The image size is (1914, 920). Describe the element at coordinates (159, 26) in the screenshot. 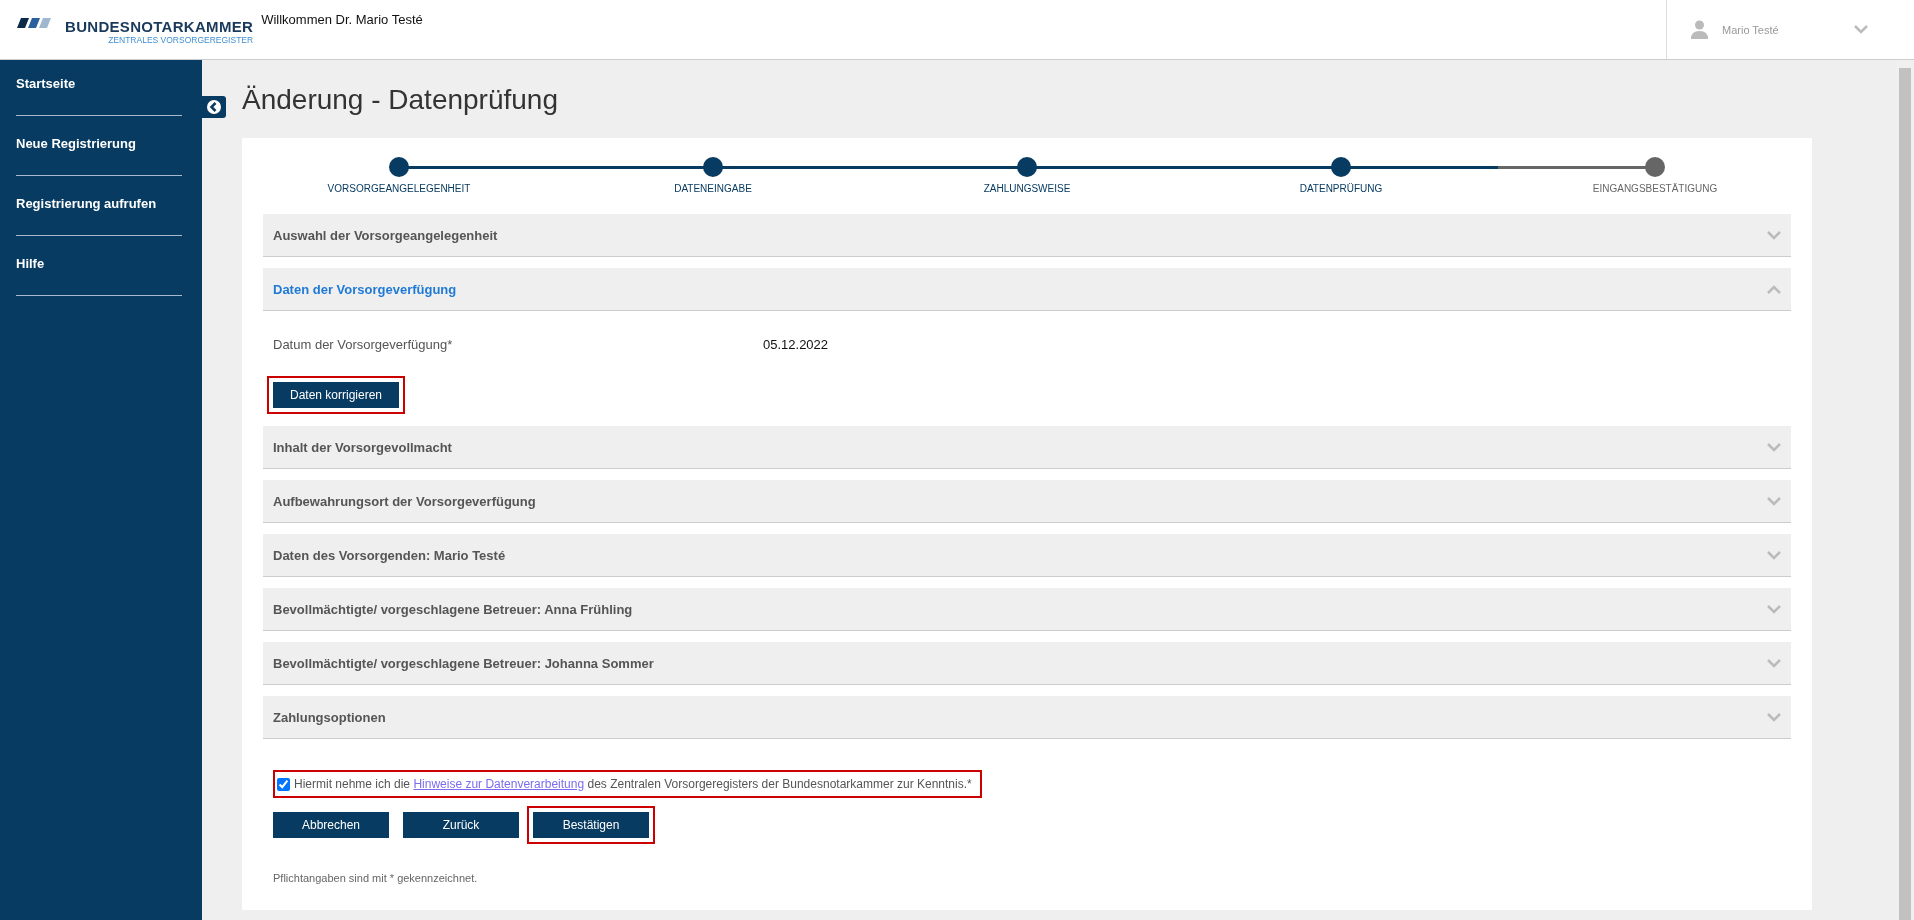

I see `logo-title: BUNDESNOTARKAMMER` at that location.